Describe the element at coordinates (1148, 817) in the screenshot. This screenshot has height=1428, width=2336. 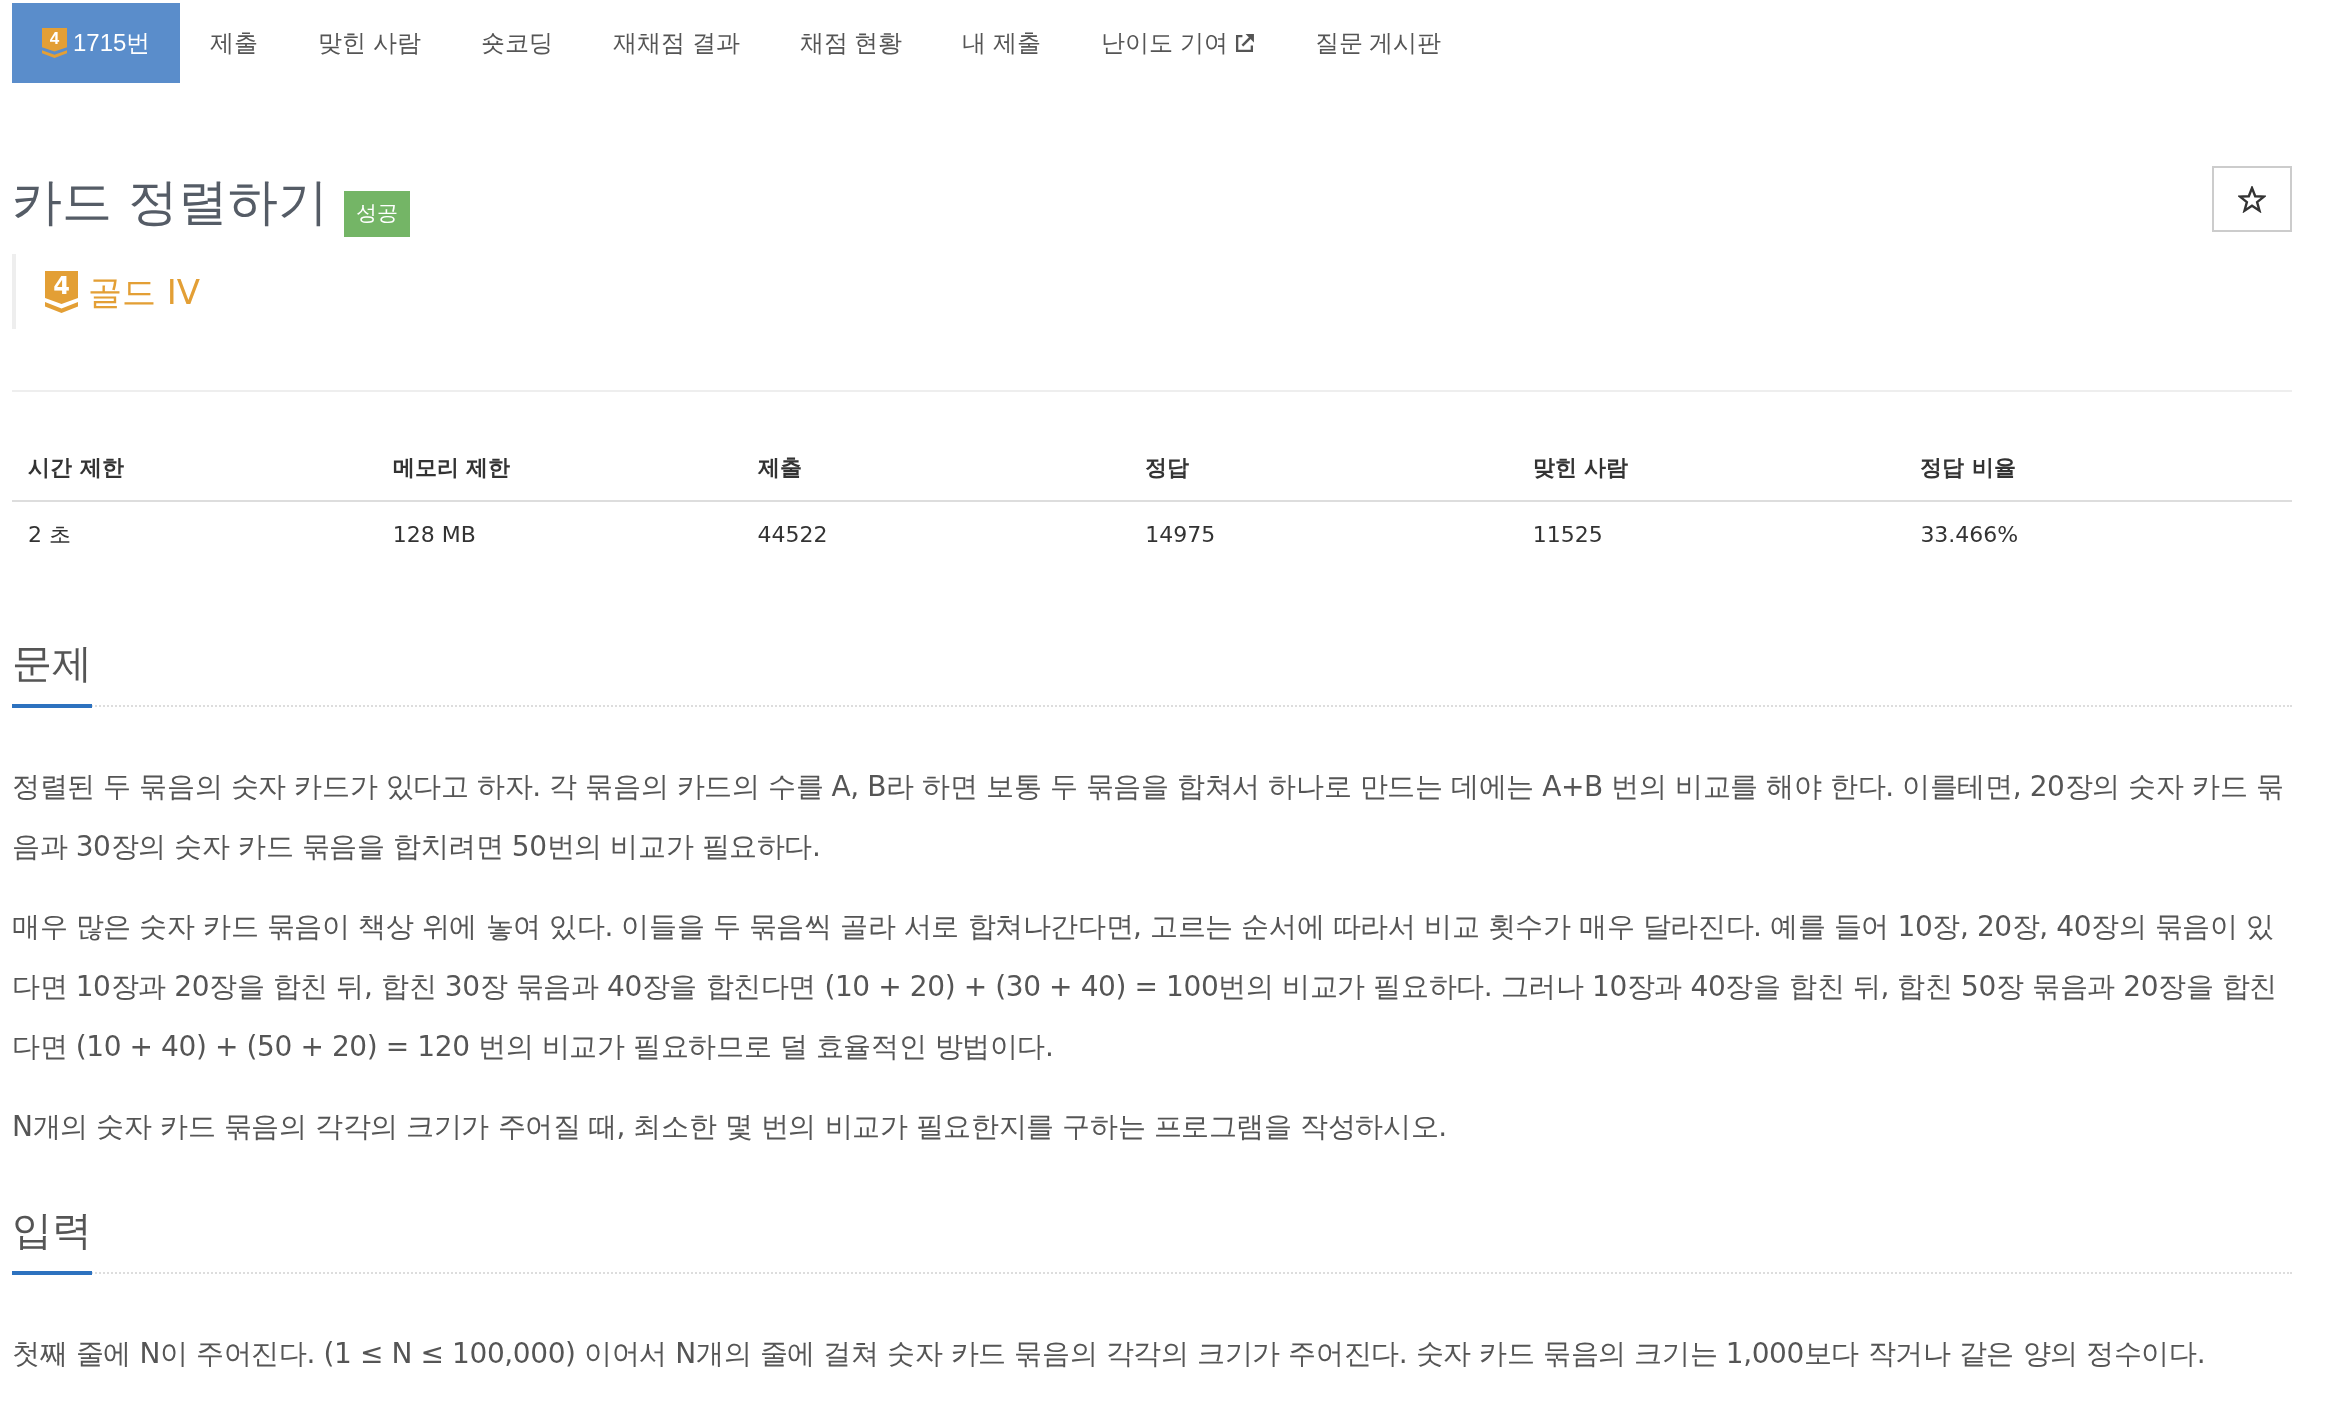
I see `paragraph: 정렬된 두 묶음의 숫자 카드가 있다고 하자. 각 묶음의 카드의 수를 A, B라 하면 보통 두 묶음을 합쳐서 하나로 만드는 데에는 A+B 번의 비교를 해야 한다. 이를테면, 20장의 숫자 카드 묶음과 30장의 숫자 카드 묶음을 합치려면 50번의 비교가 필요하다.` at that location.